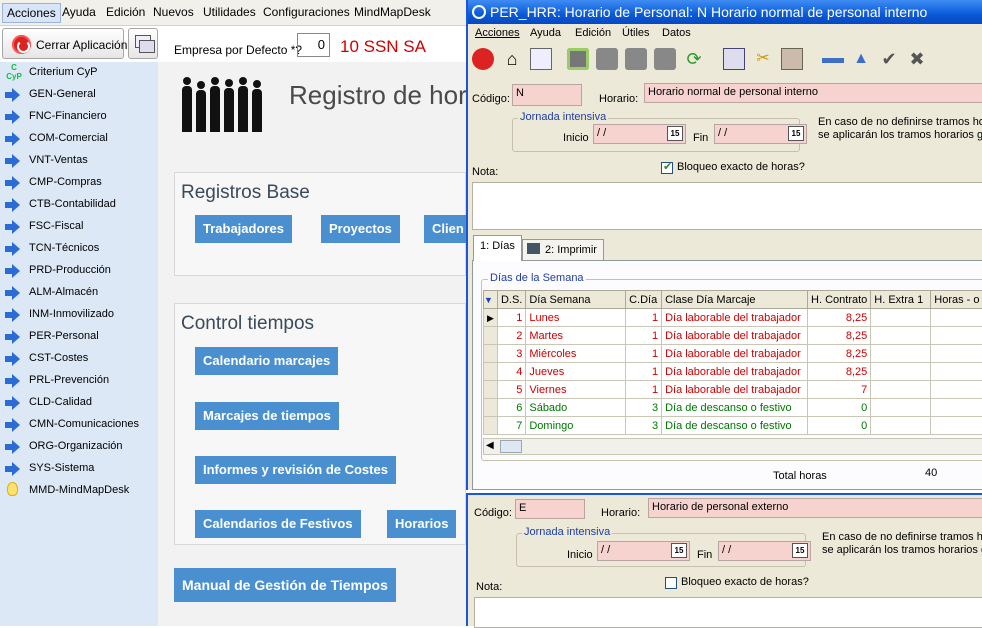 Image resolution: width=982 pixels, height=628 pixels. Describe the element at coordinates (576, 390) in the screenshot. I see `cell-dia: Viernes` at that location.